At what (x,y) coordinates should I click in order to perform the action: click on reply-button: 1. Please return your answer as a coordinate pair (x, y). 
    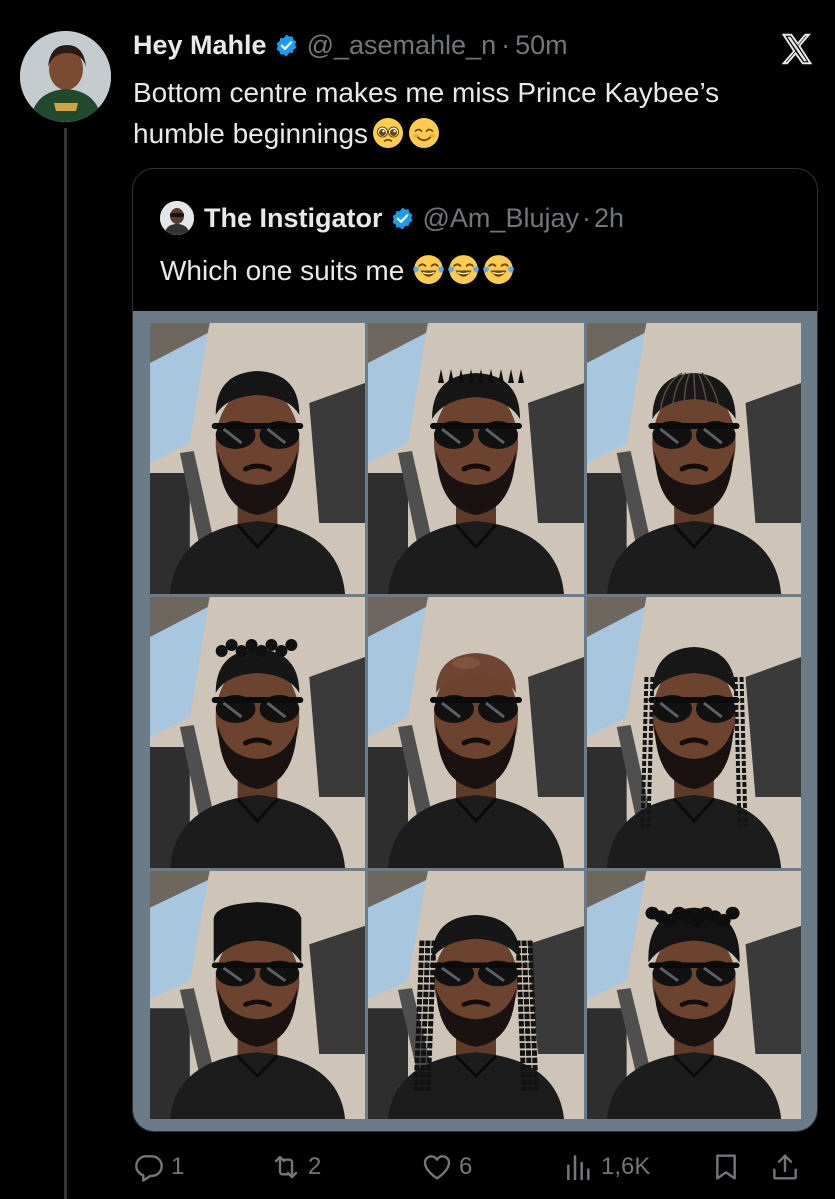
    Looking at the image, I should click on (158, 1167).